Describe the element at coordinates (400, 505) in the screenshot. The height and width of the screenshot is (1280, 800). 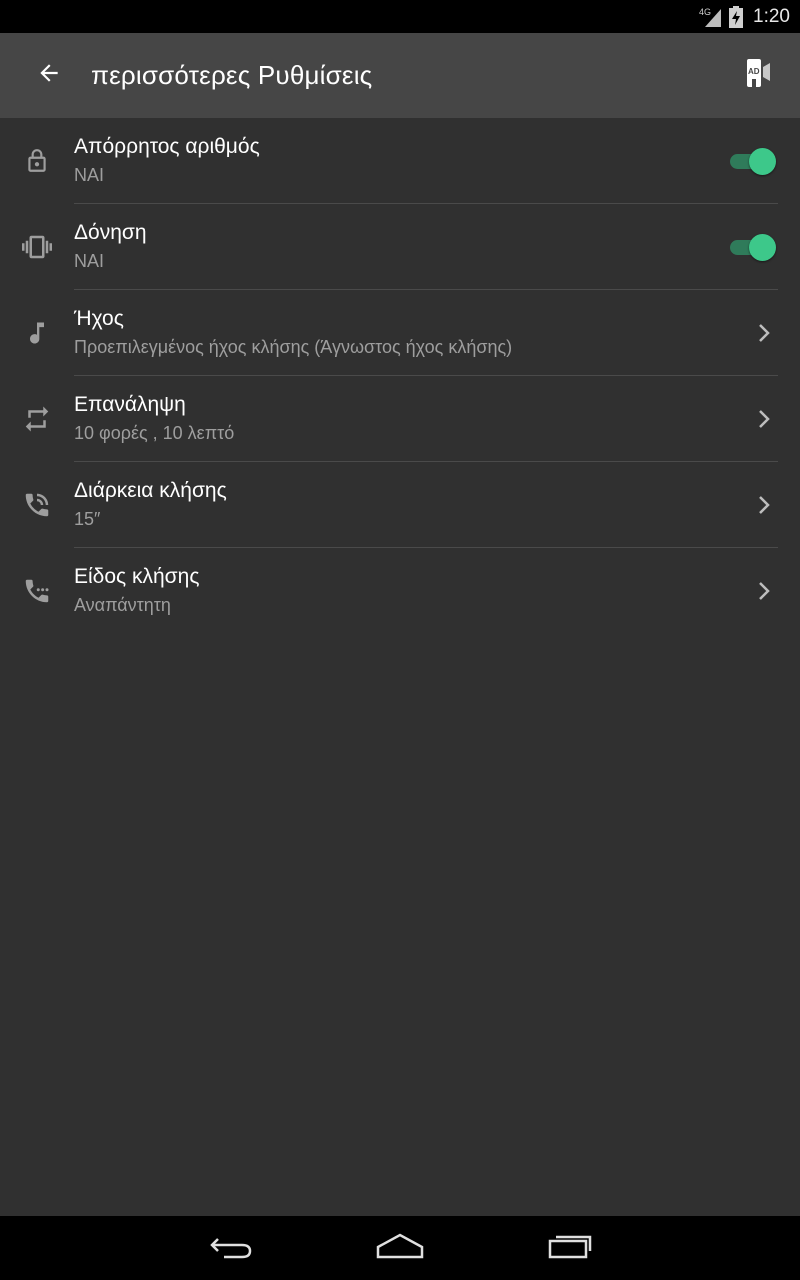
I see `setting-call-duration: Διάρκεια κλήσης 15″` at that location.